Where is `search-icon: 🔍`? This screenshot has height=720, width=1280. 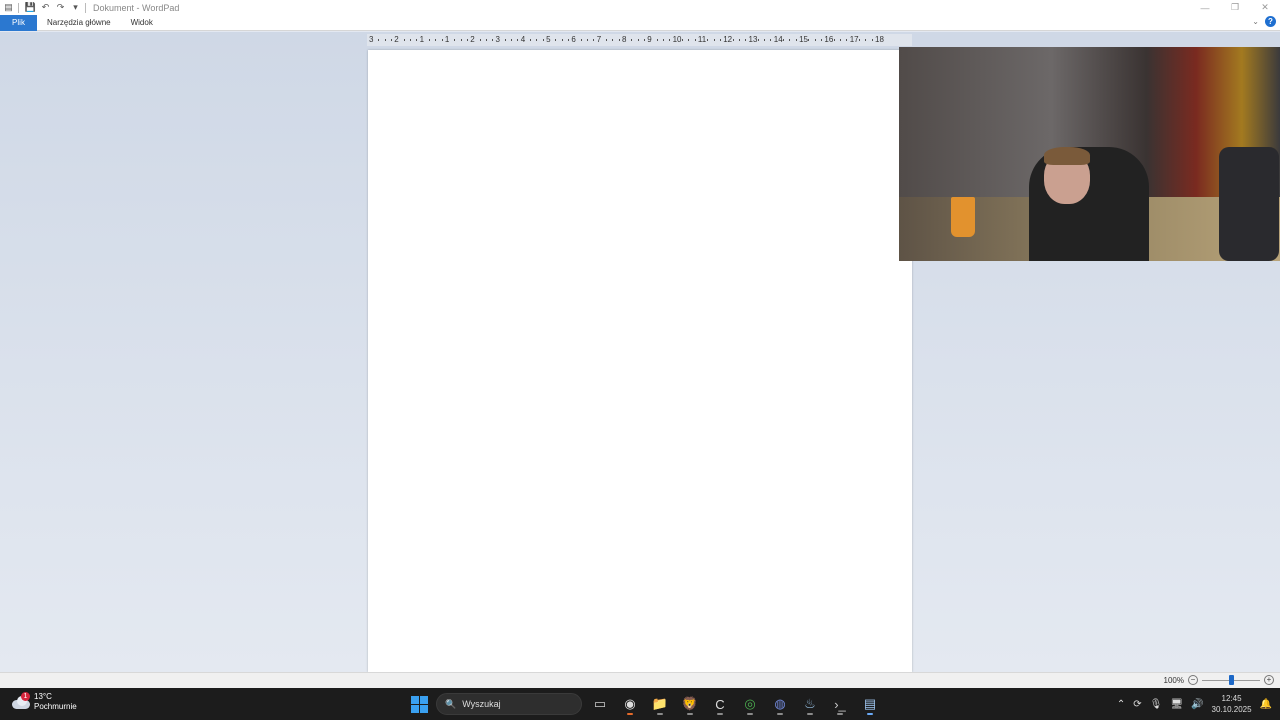 search-icon: 🔍 is located at coordinates (451, 703).